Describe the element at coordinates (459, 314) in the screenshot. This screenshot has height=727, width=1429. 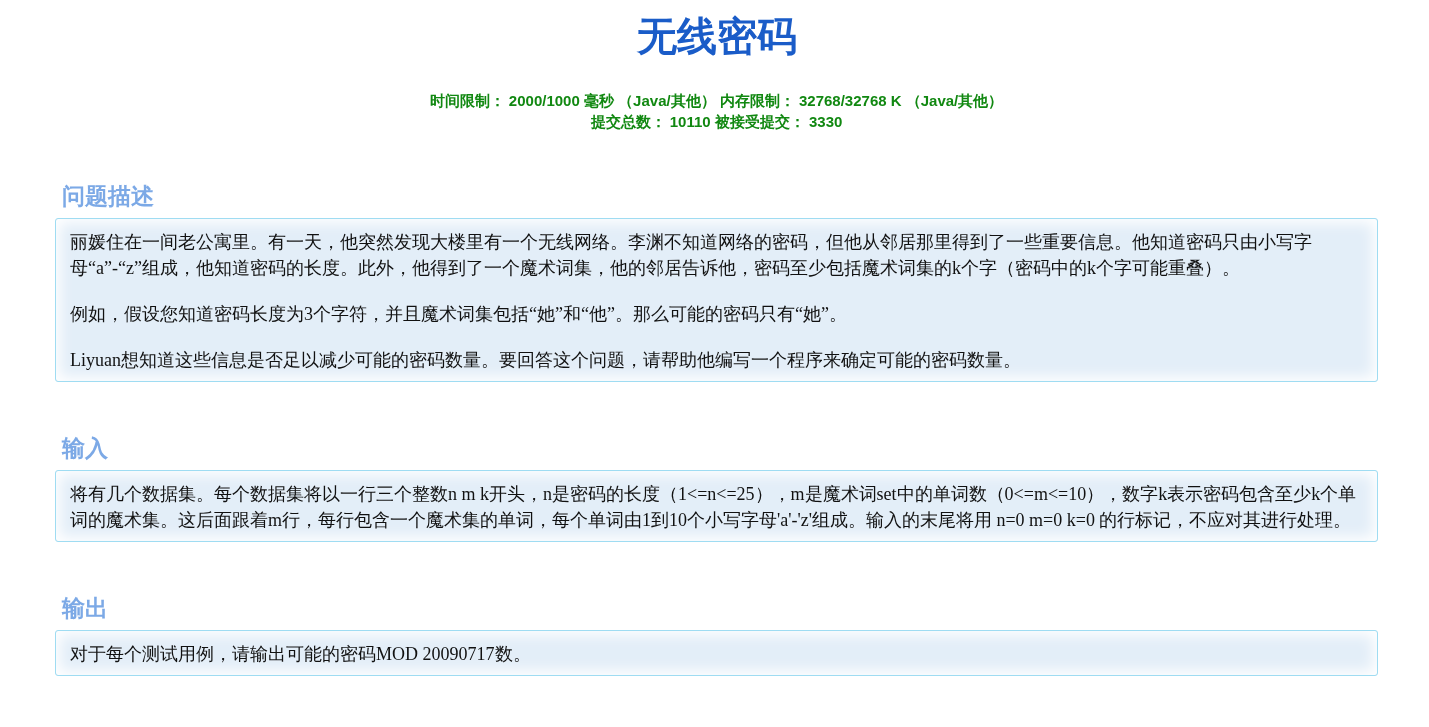
I see `paragraph: 例如，假设您知道密码长度为3个字符，并且魔术词集包括“她”和“他”。那么可能的密码只有“她”。` at that location.